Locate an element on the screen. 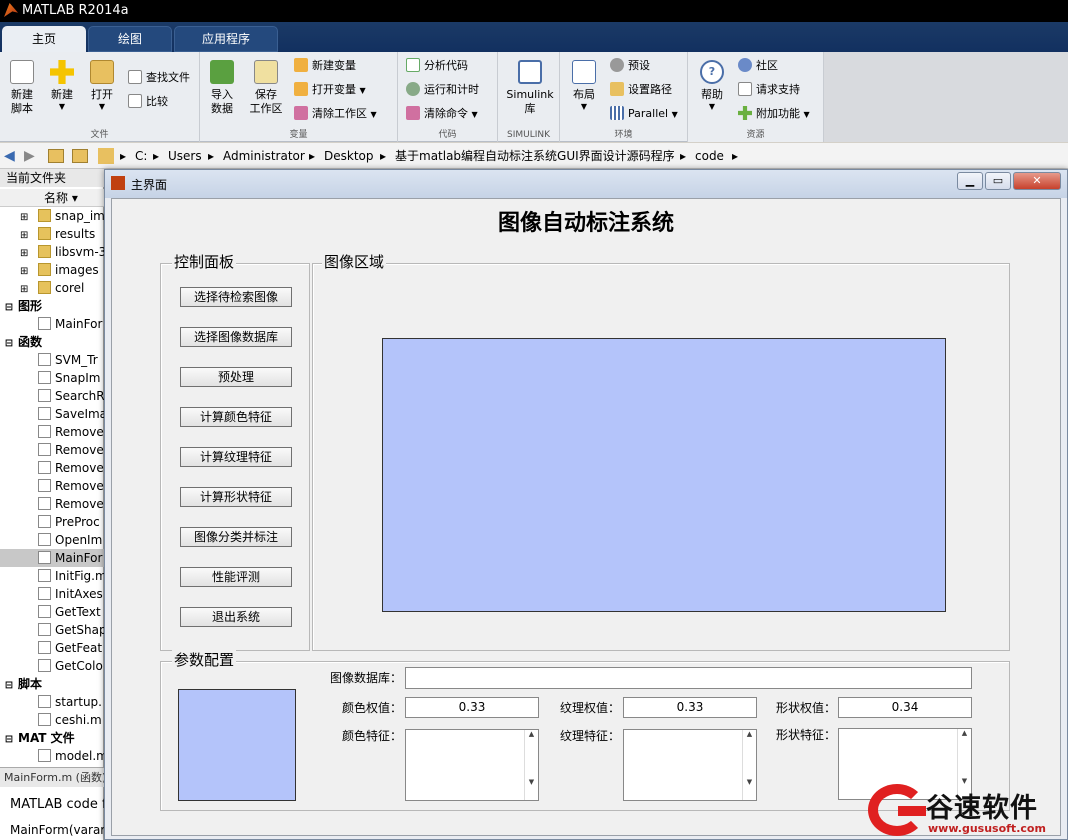 This screenshot has width=1068, height=840. community-button: 社区 is located at coordinates (758, 66).